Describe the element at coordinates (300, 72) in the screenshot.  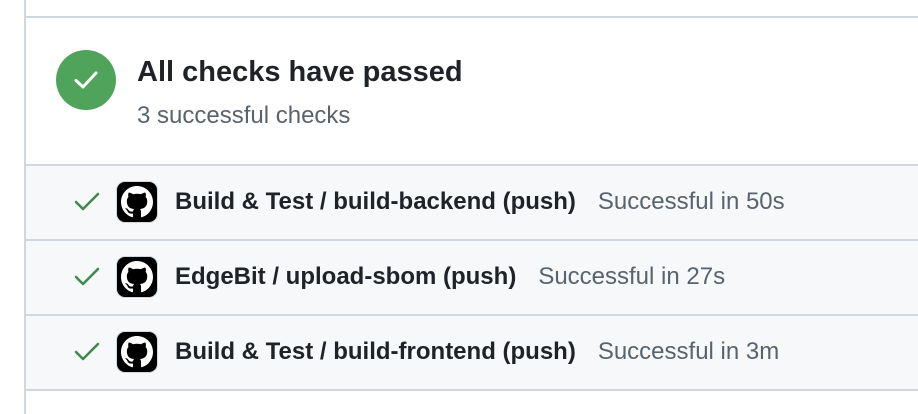
I see `summary-title: All checks have passed` at that location.